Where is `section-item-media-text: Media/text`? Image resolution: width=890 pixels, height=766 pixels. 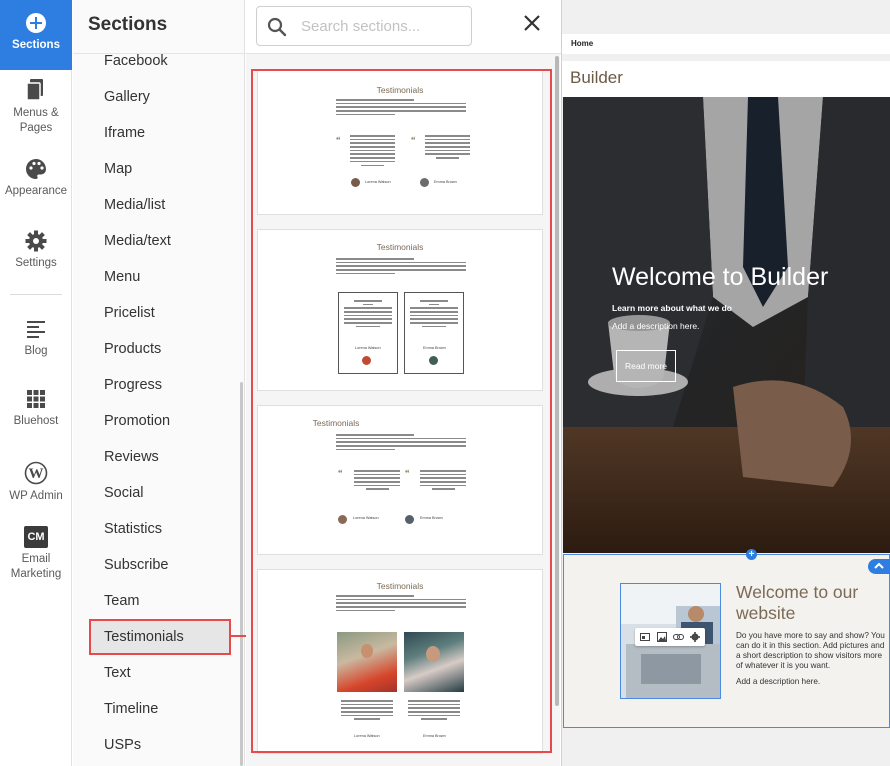
section-item-media-text: Media/text is located at coordinates (137, 241).